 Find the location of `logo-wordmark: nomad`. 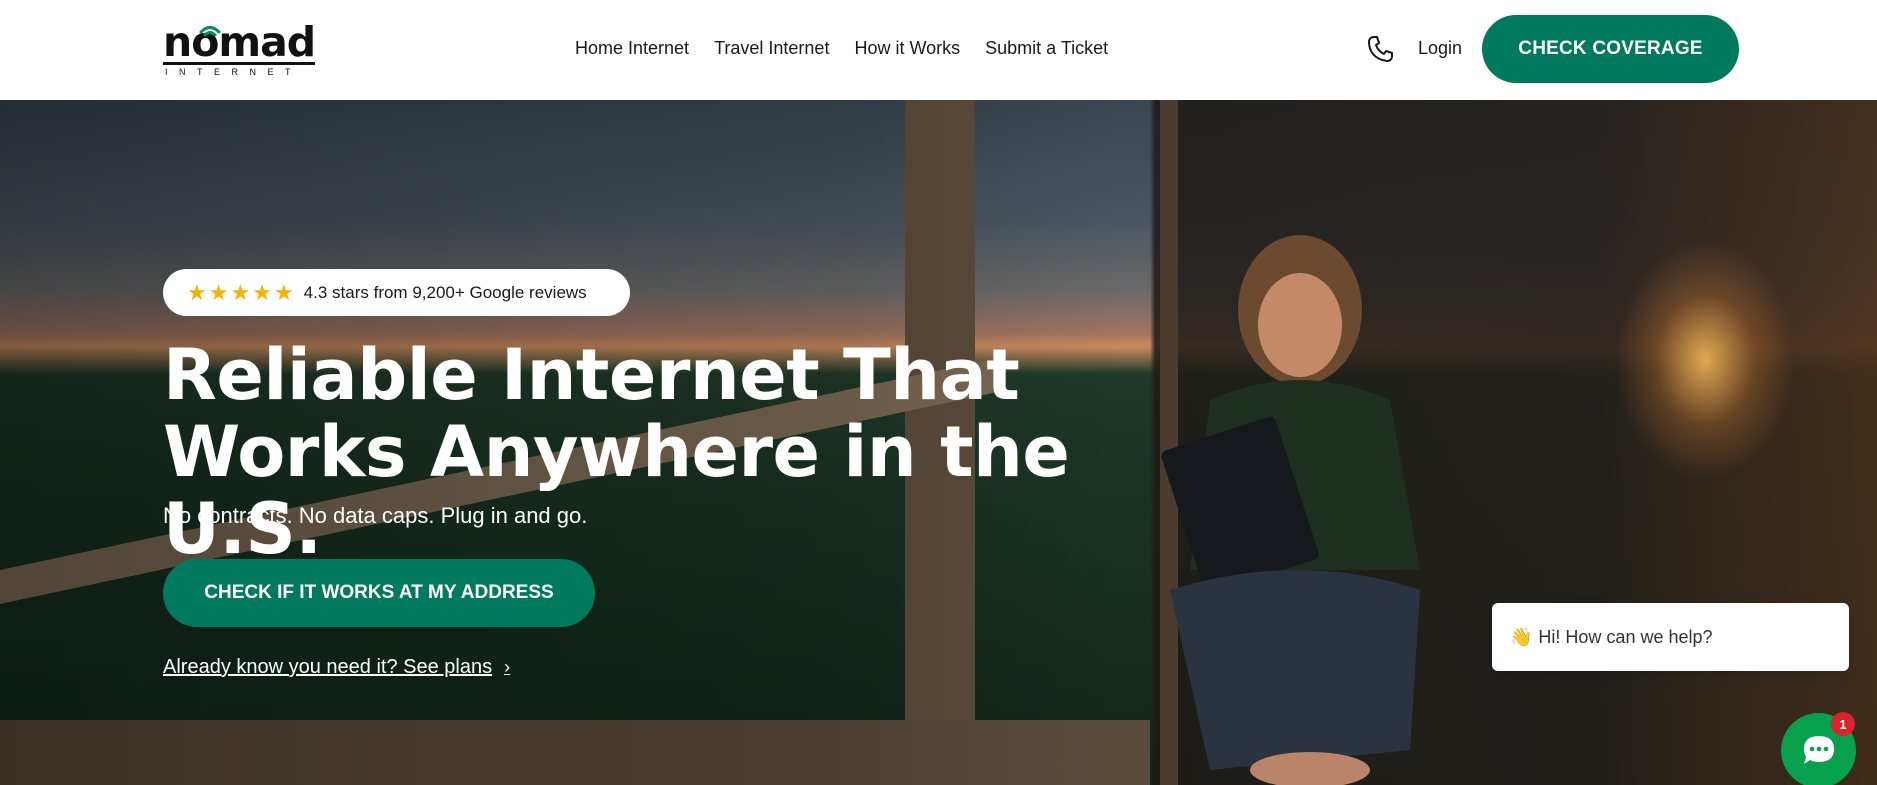

logo-wordmark: nomad is located at coordinates (239, 42).